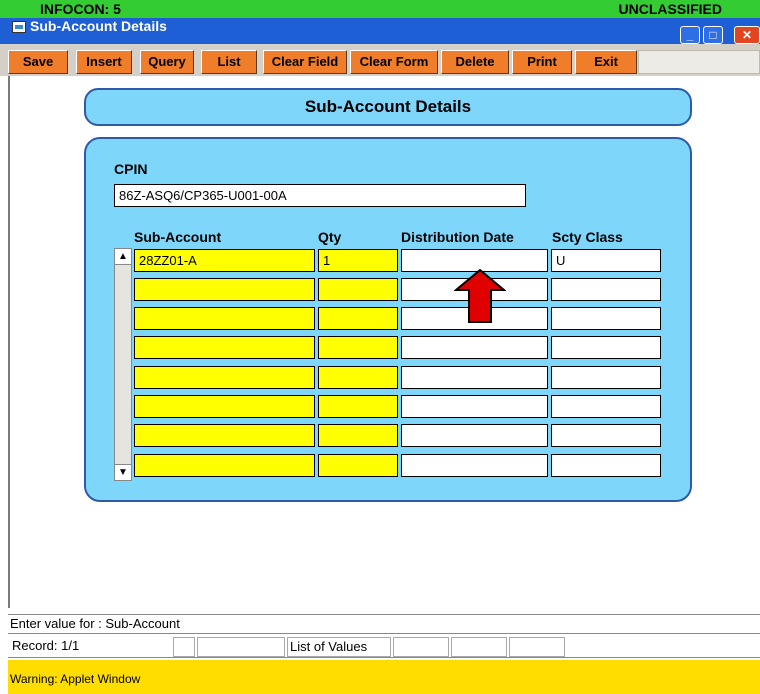 This screenshot has height=694, width=760. What do you see at coordinates (123, 472) in the screenshot?
I see `scroll-down-arrow-icon: ▼` at bounding box center [123, 472].